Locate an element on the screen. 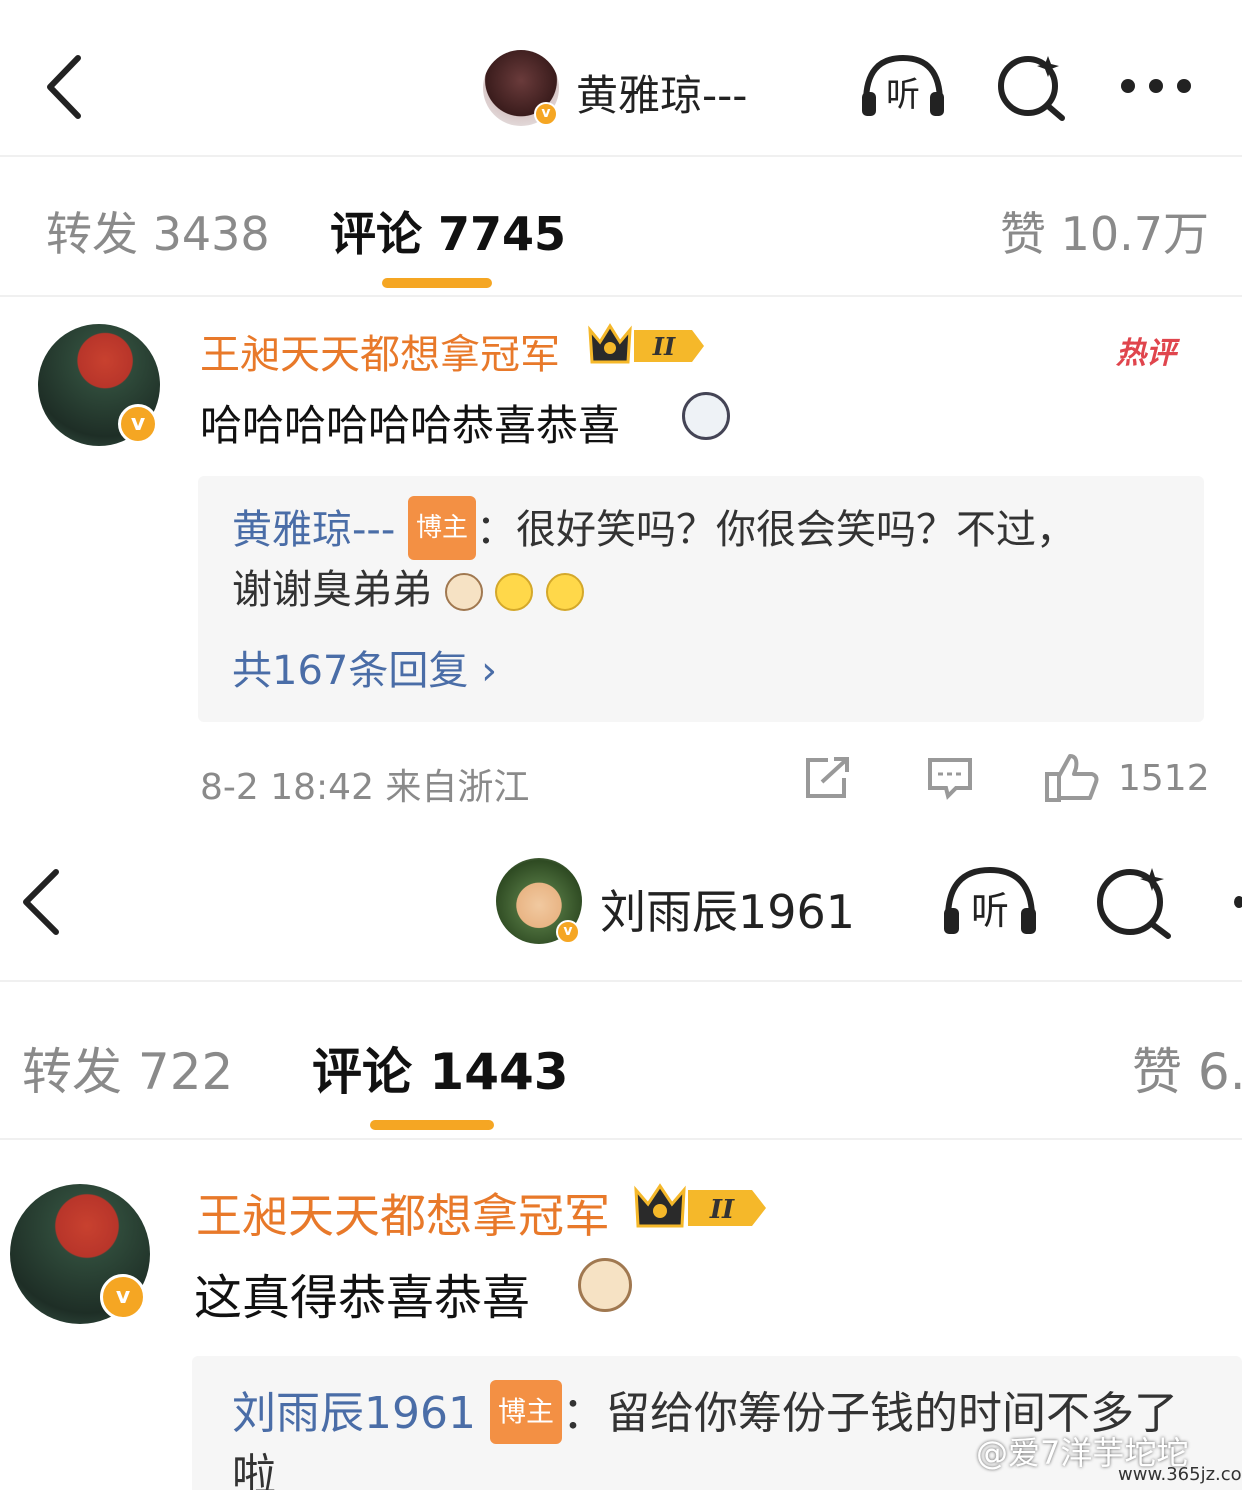 The height and width of the screenshot is (1490, 1242). reply-line-2: 谢谢臭弟弟 is located at coordinates (408, 590).